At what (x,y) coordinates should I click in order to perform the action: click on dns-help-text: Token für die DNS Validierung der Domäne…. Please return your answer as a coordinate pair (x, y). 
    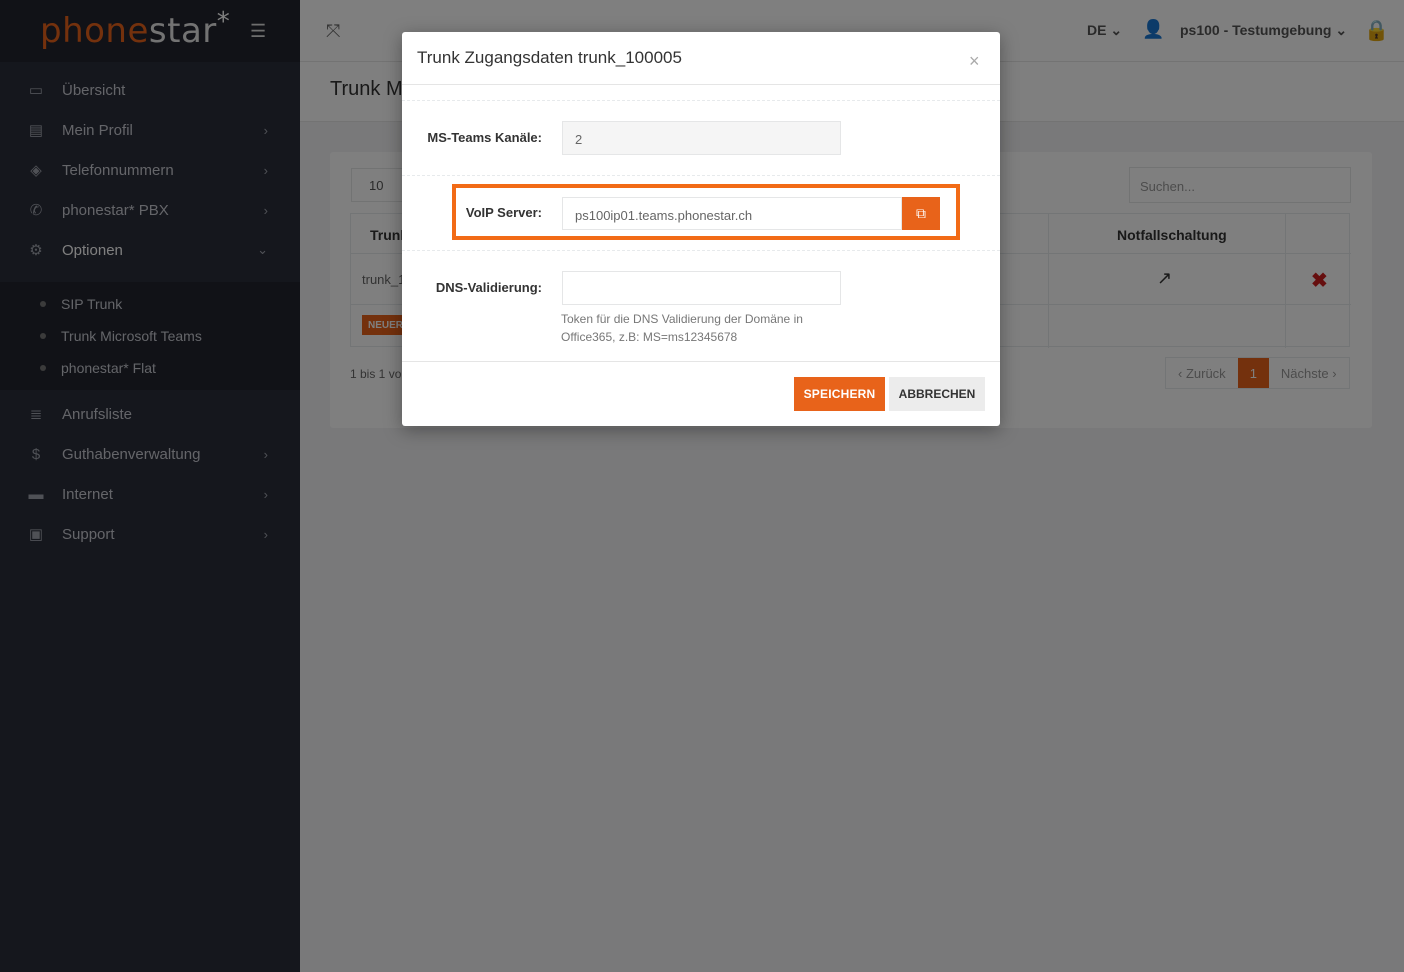
    Looking at the image, I should click on (682, 328).